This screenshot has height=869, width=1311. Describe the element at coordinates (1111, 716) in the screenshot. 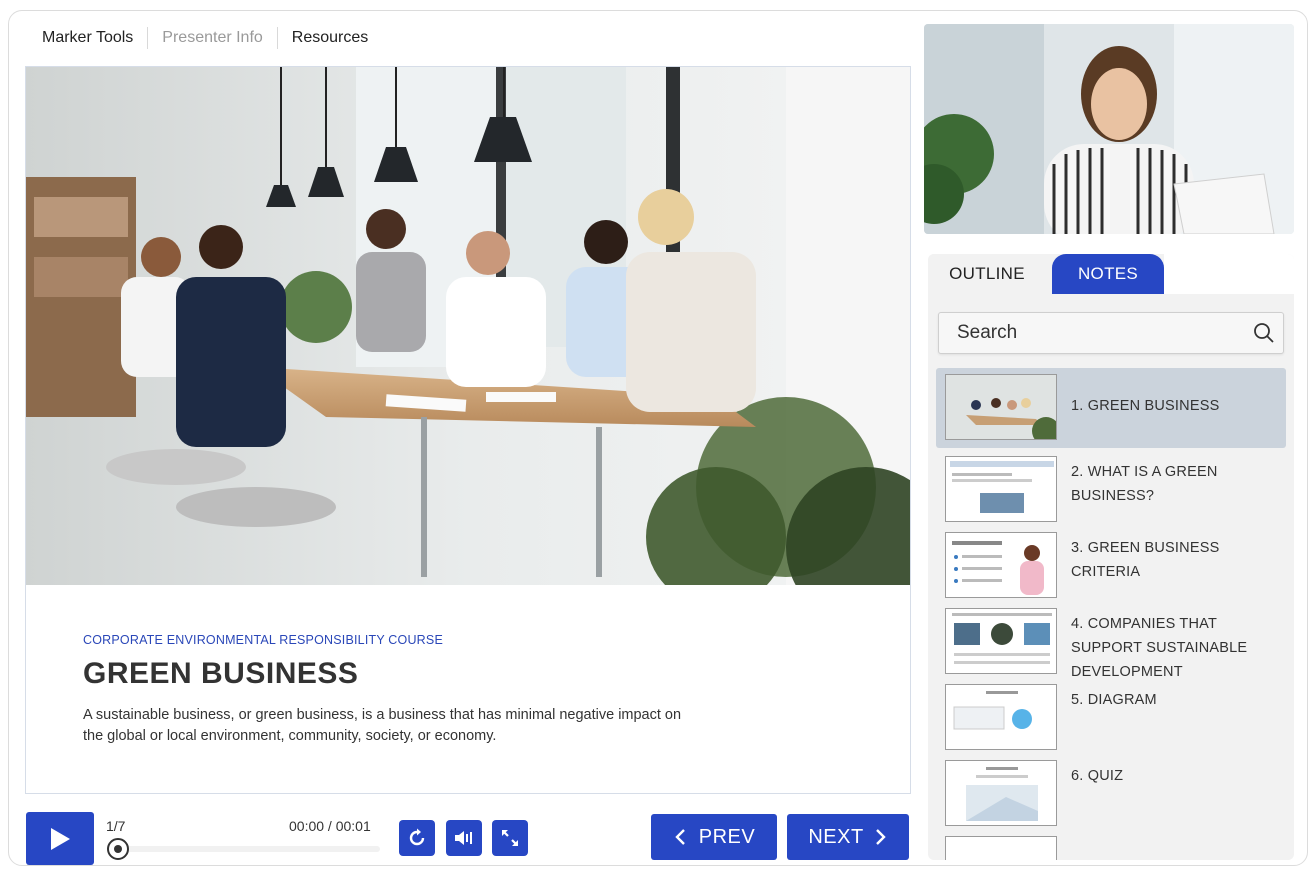

I see `list-item: 5. DIAGRAM` at that location.